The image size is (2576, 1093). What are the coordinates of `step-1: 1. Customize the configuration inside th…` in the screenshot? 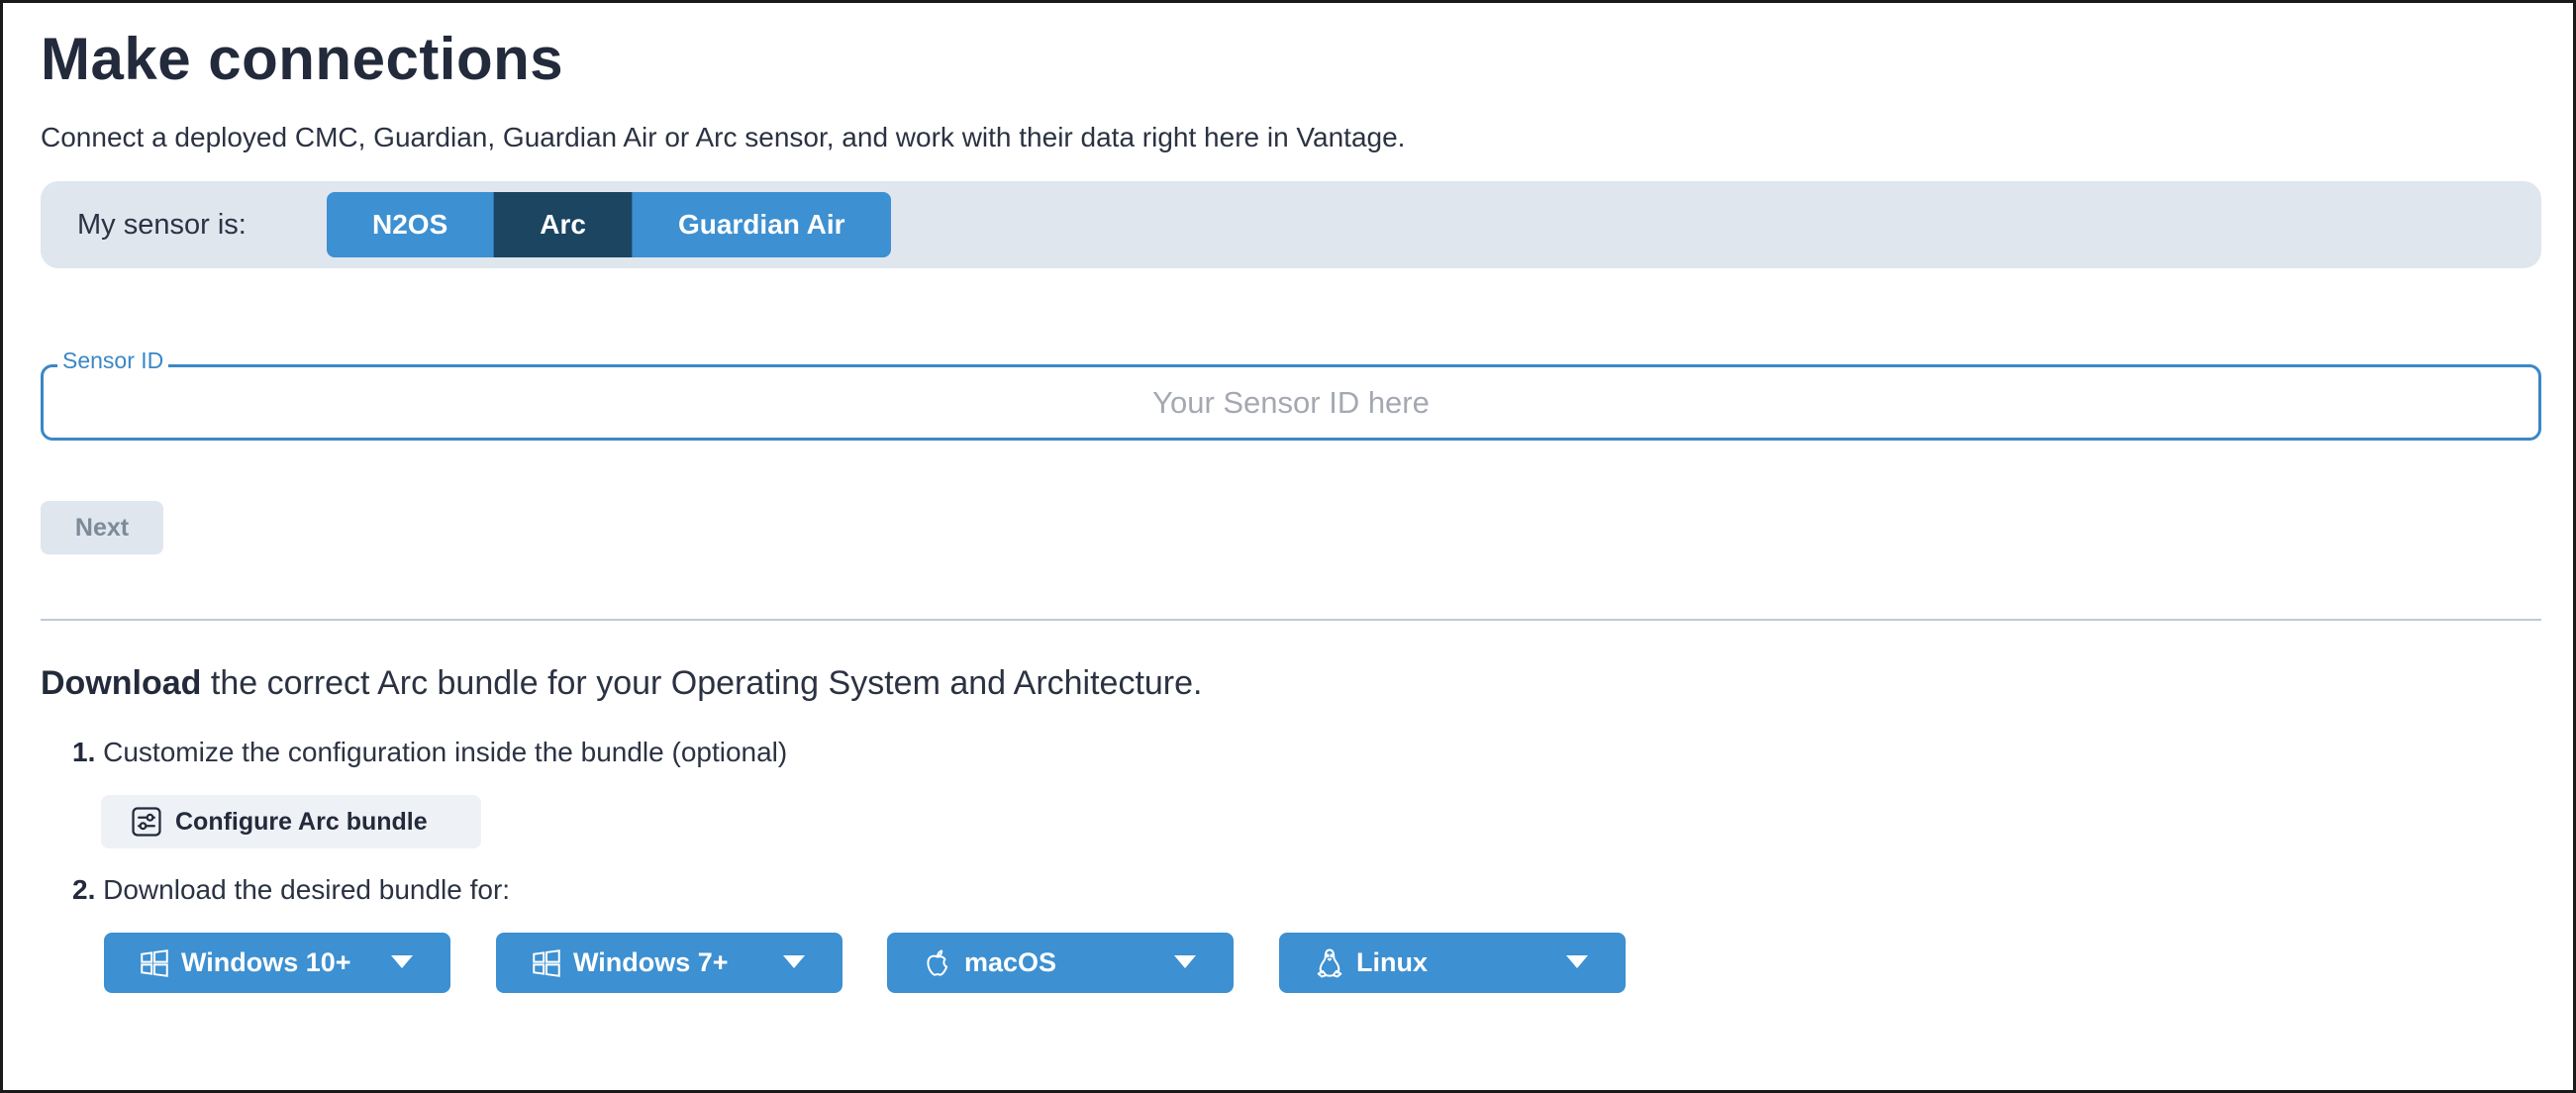 It's located at (430, 752).